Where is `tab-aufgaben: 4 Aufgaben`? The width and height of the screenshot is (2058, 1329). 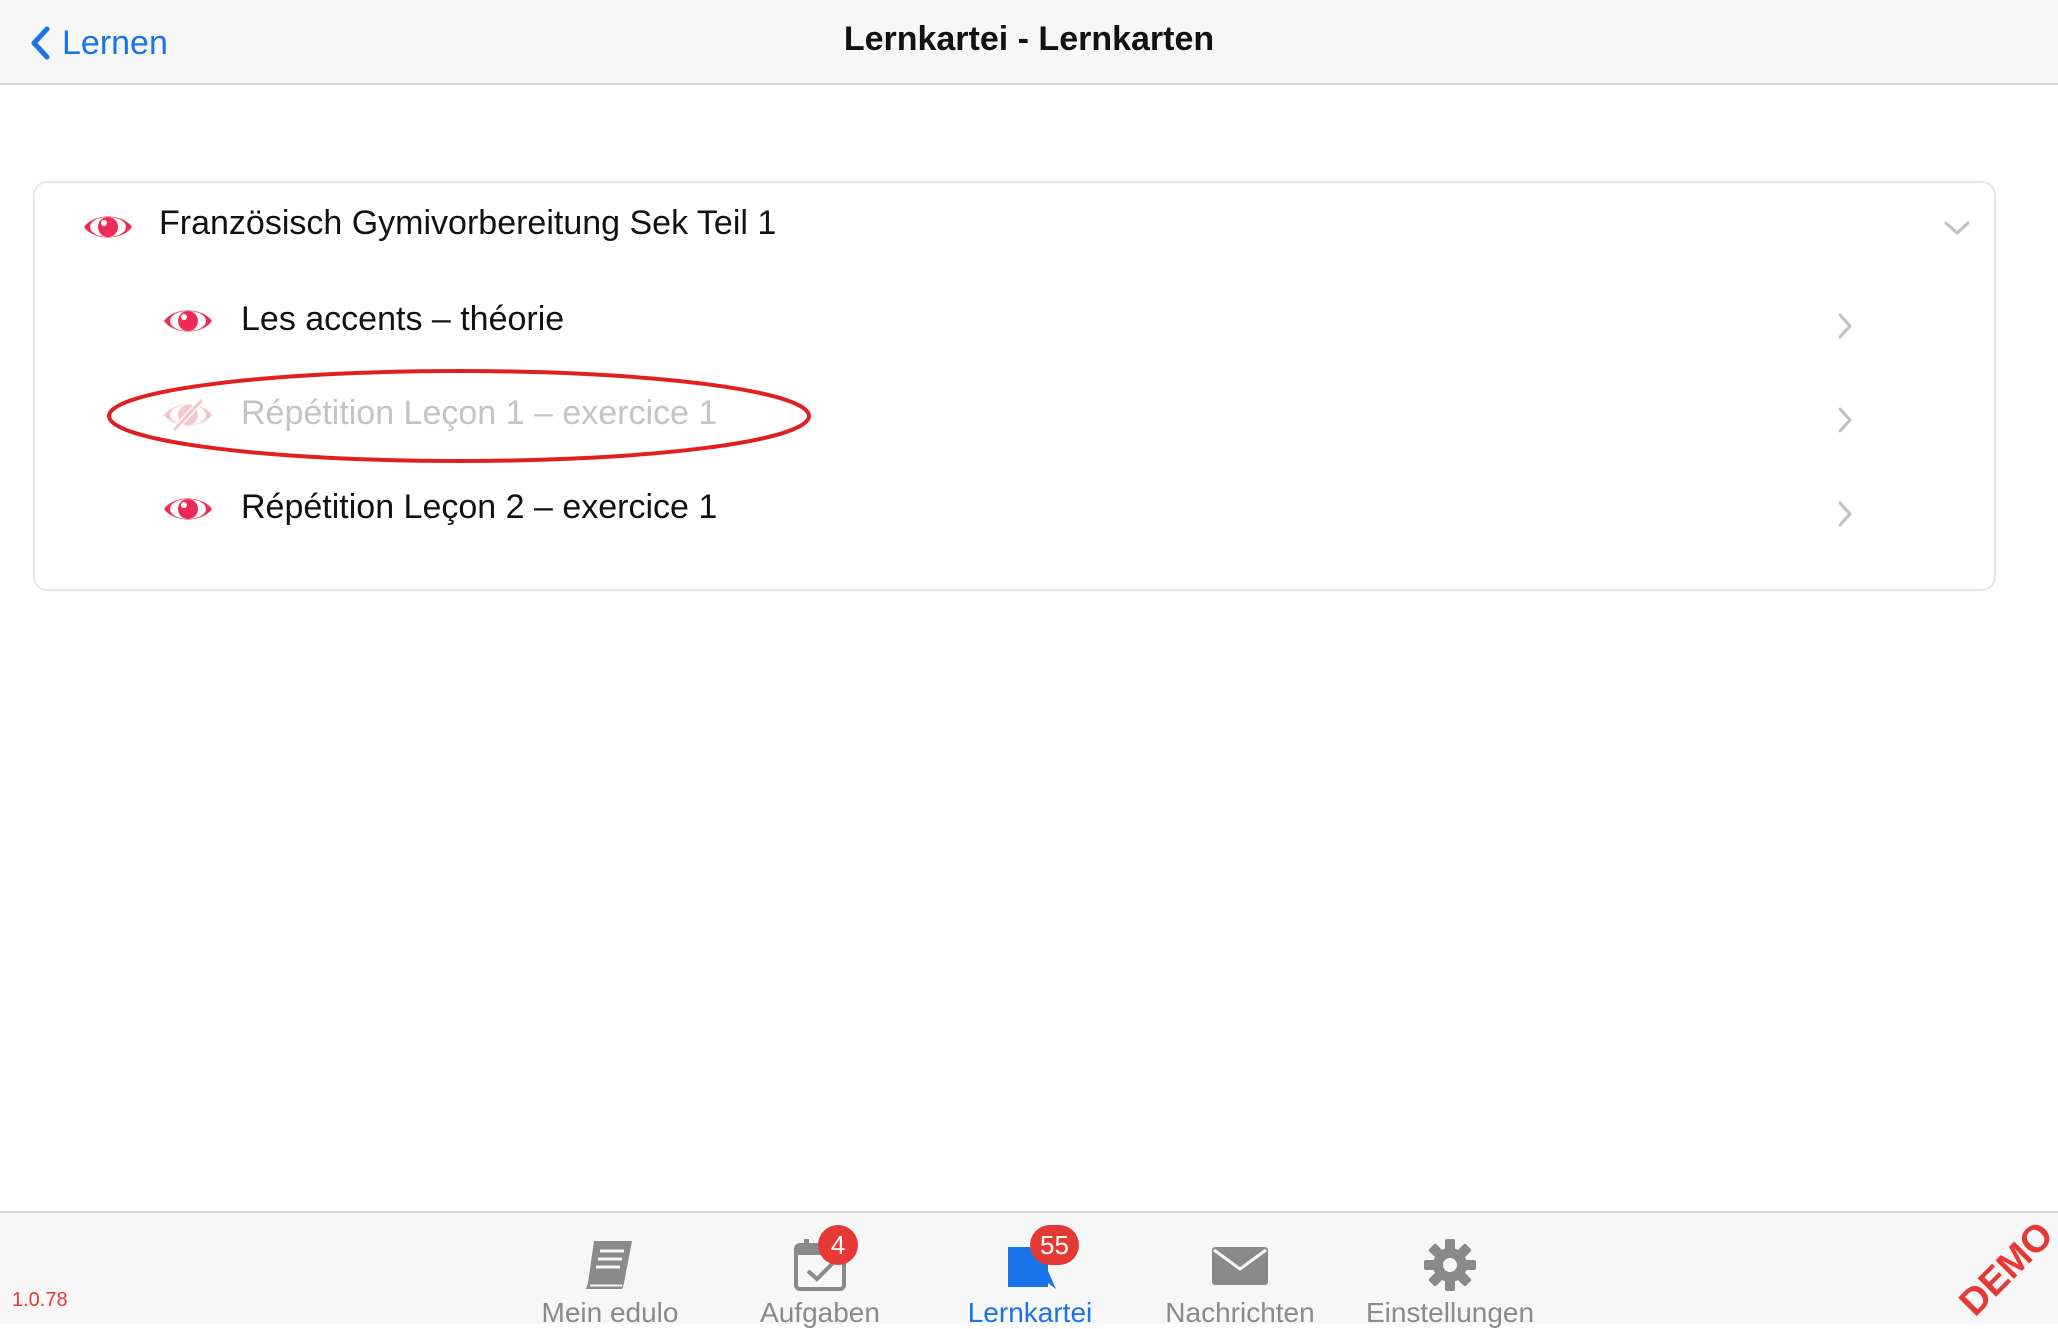
tab-aufgaben: 4 Aufgaben is located at coordinates (820, 1275).